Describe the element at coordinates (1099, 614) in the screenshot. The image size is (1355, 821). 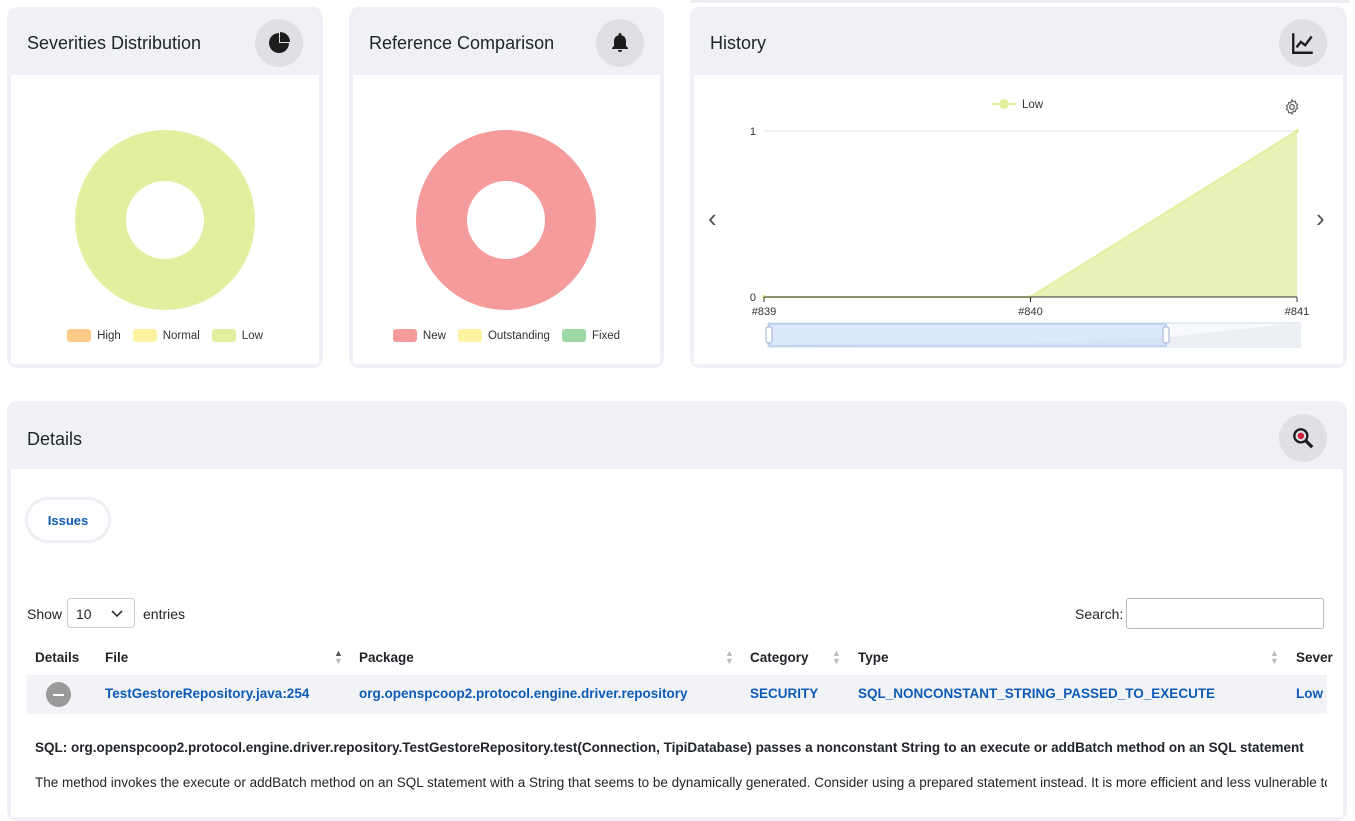
I see `search-label: Search:` at that location.